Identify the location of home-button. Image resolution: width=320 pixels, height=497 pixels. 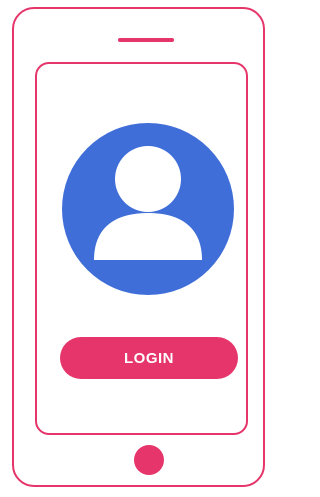
(149, 460).